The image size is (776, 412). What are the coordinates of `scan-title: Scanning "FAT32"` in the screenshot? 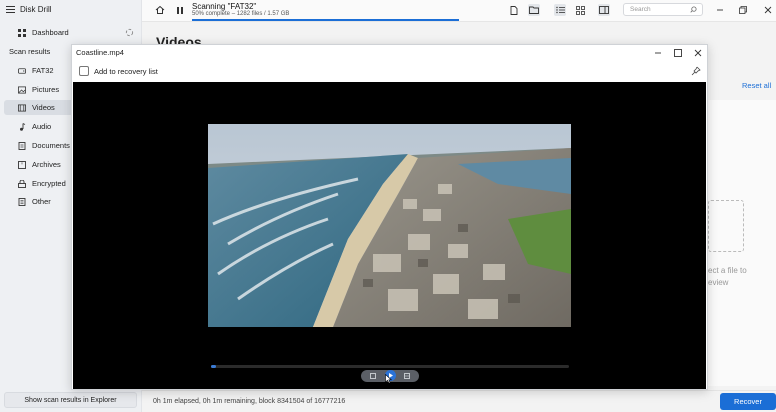 It's located at (224, 6).